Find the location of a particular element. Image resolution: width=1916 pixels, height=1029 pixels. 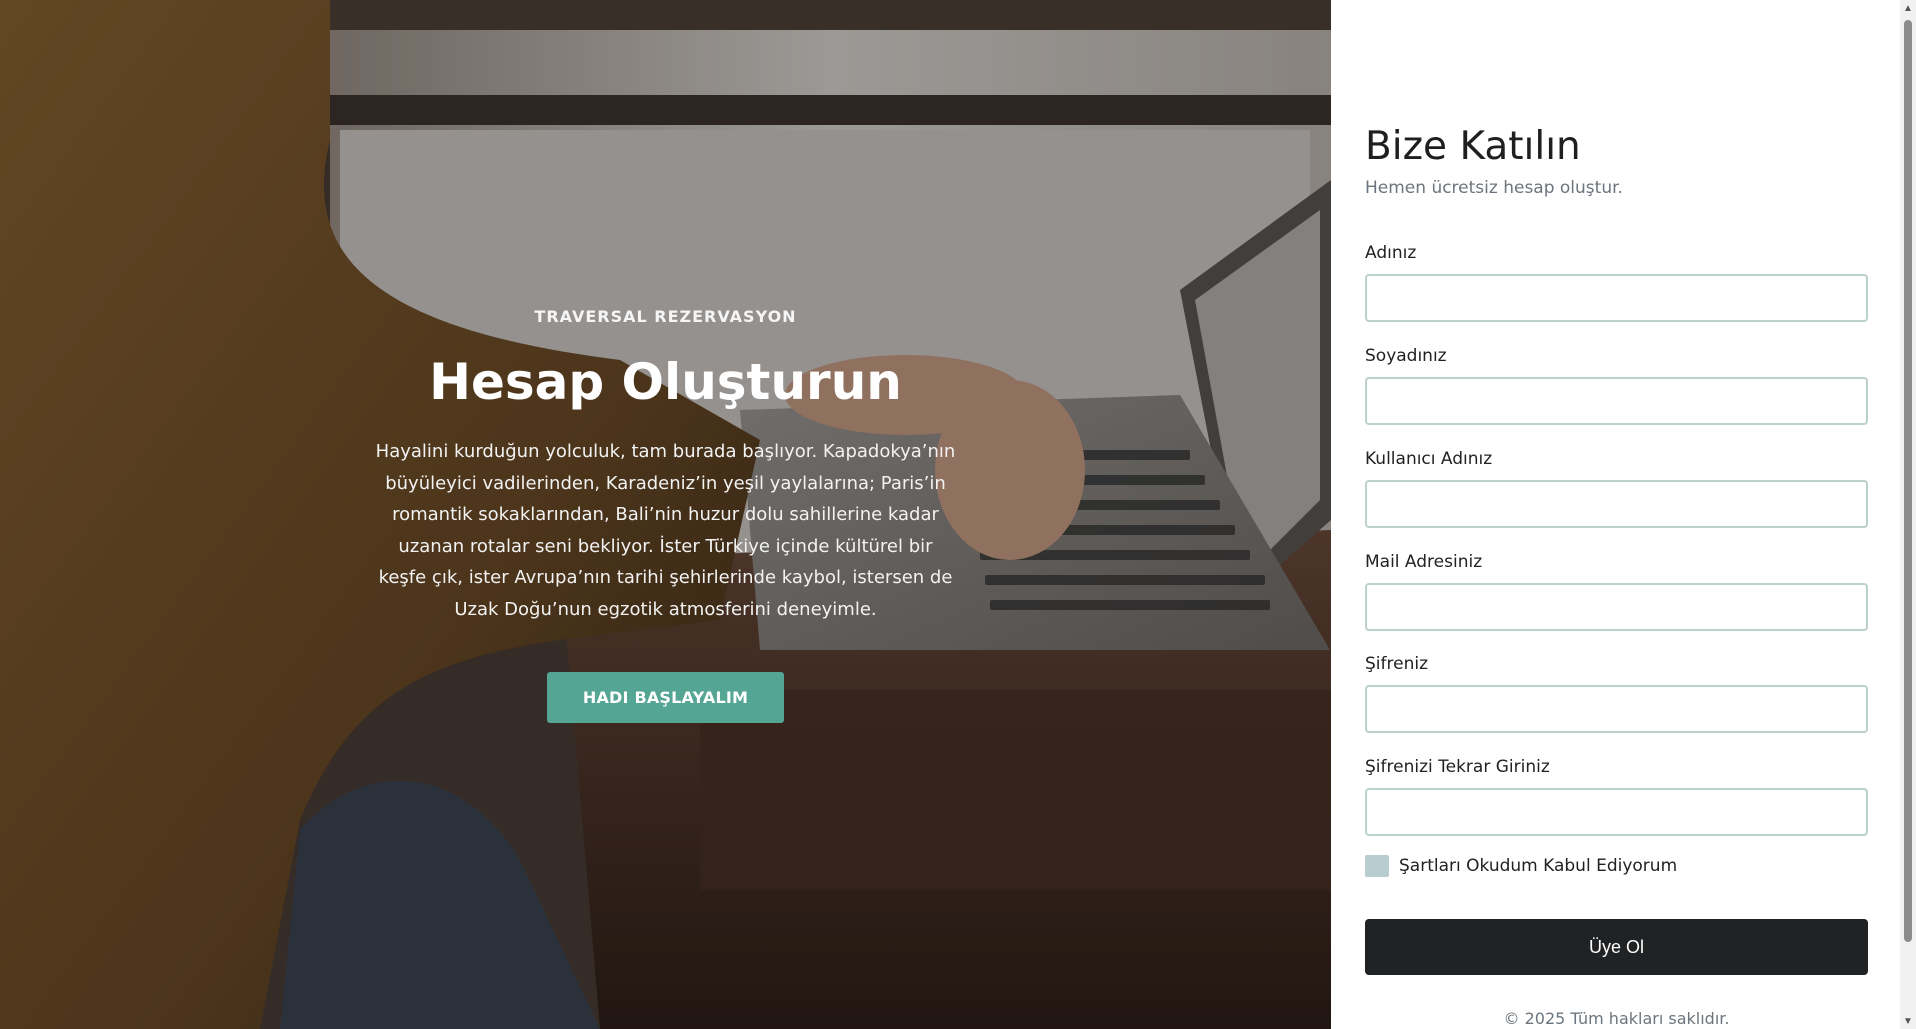

password-label: Şifreniz is located at coordinates (1396, 664).